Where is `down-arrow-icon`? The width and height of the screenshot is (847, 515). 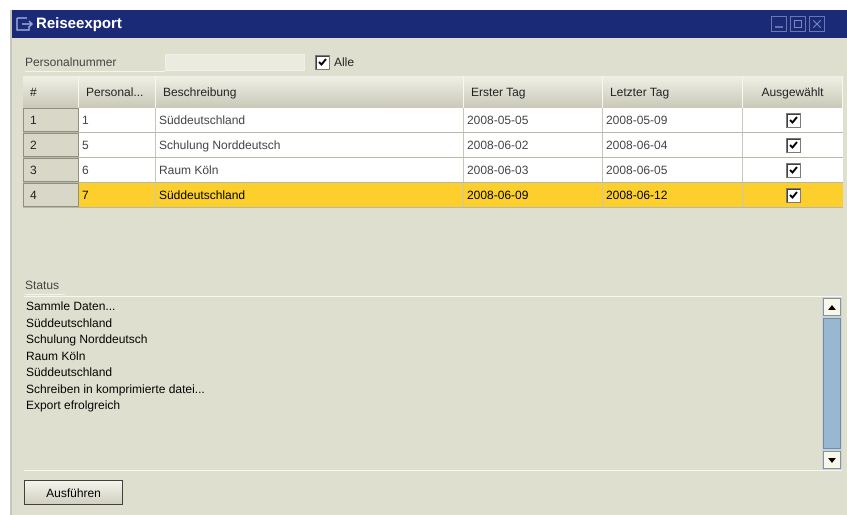
down-arrow-icon is located at coordinates (832, 460).